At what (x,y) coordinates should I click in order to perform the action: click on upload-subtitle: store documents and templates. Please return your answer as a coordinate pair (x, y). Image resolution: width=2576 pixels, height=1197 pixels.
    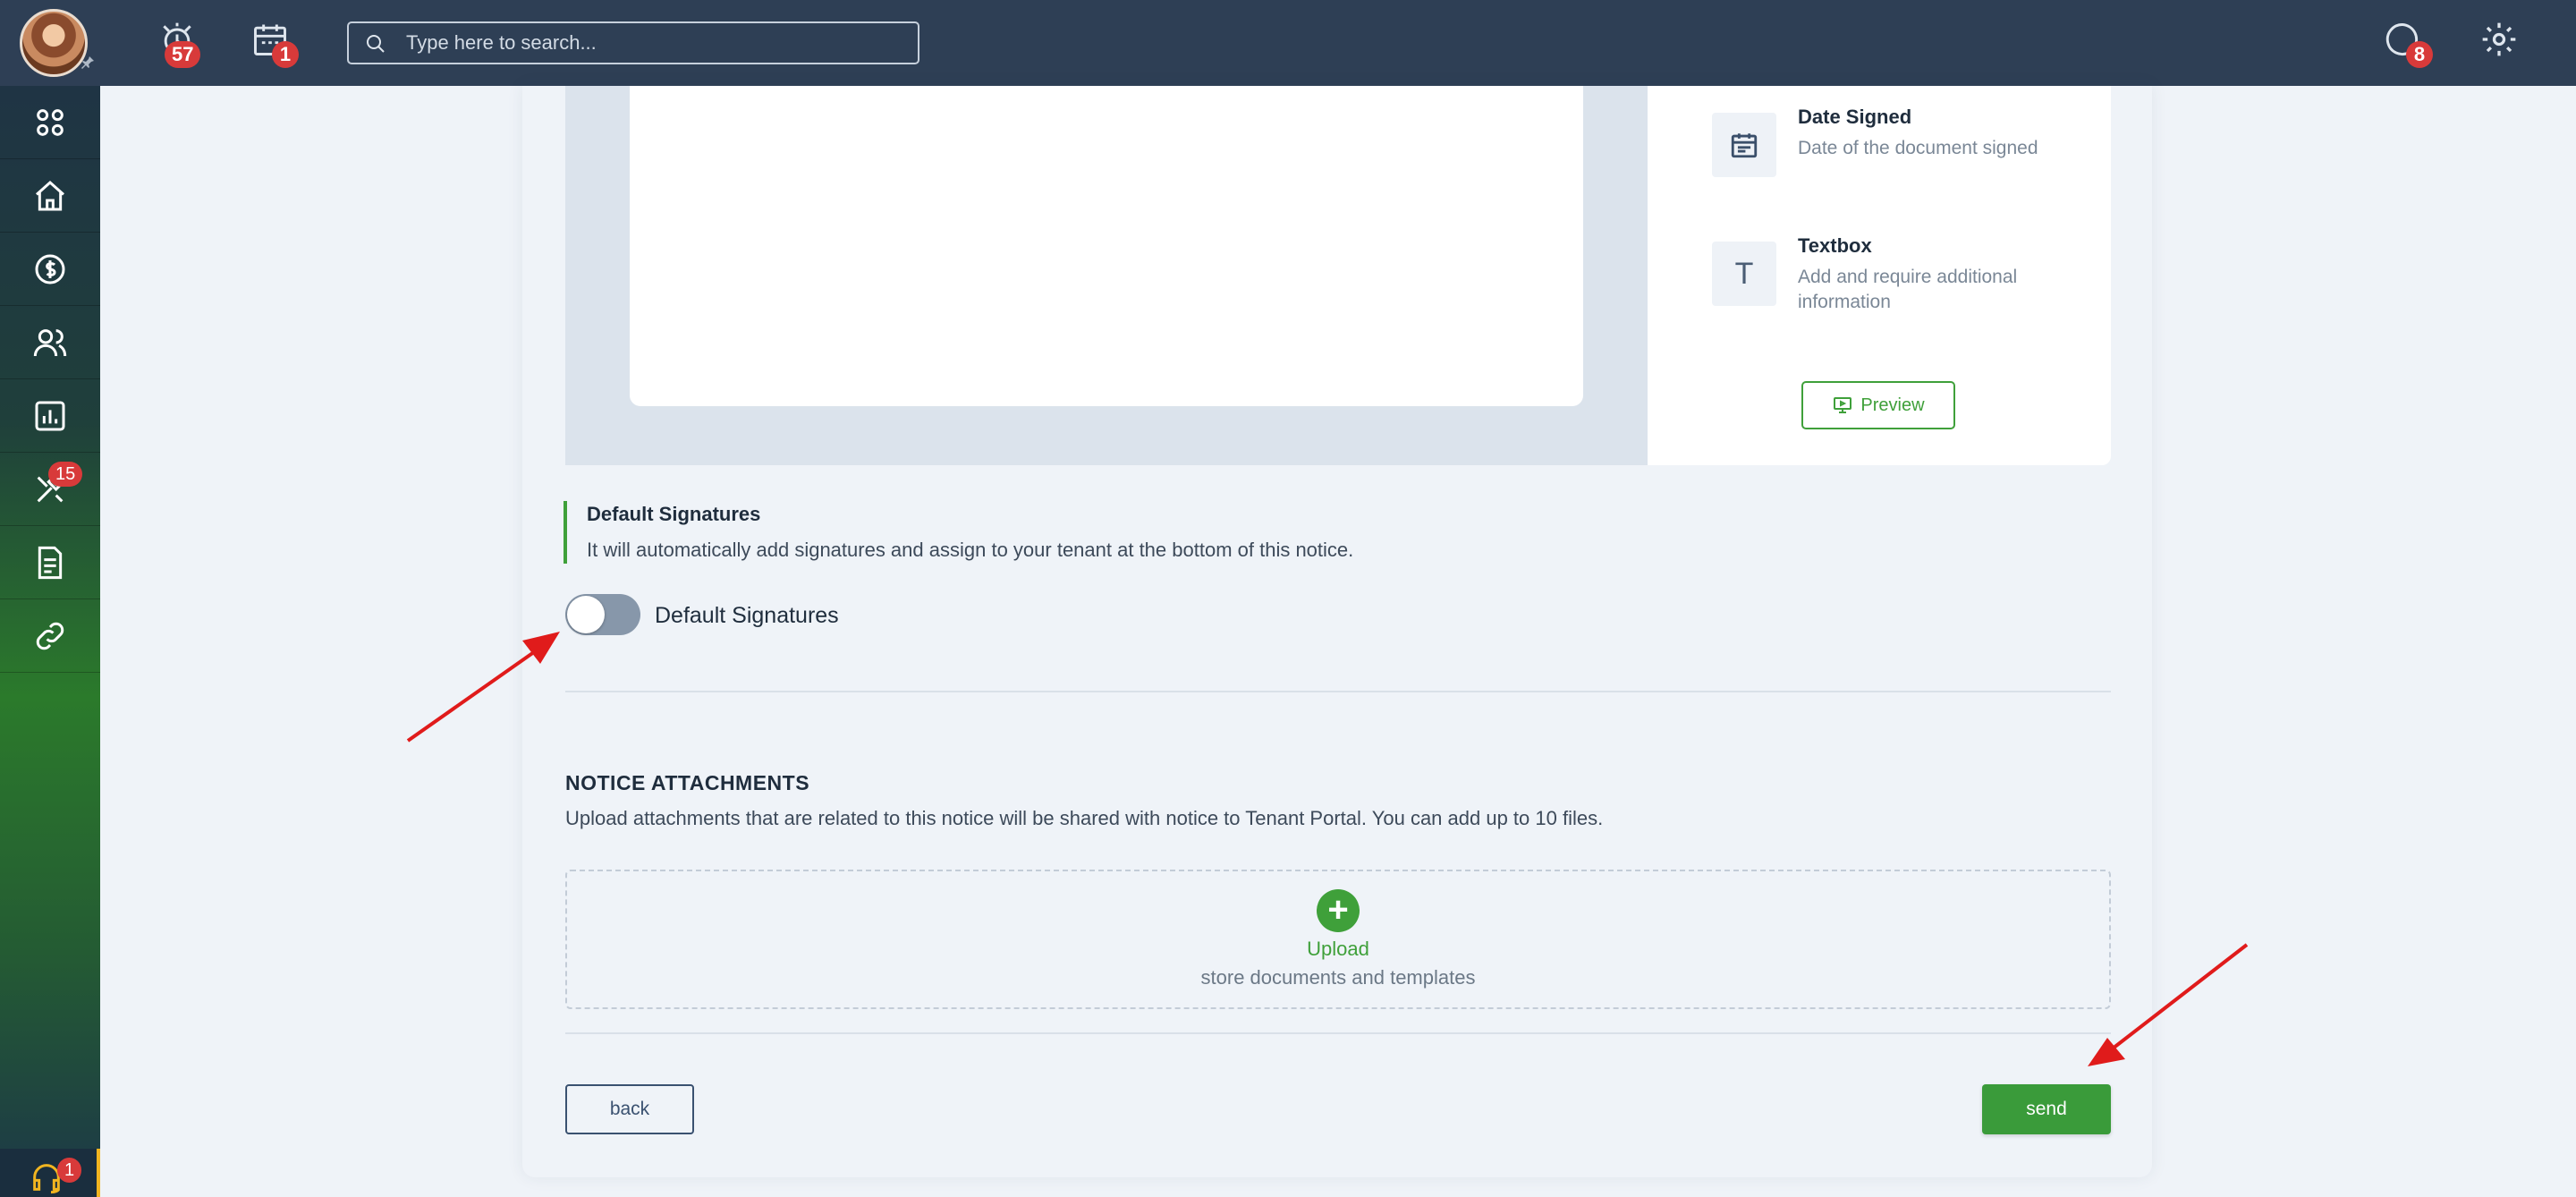
    Looking at the image, I should click on (1338, 977).